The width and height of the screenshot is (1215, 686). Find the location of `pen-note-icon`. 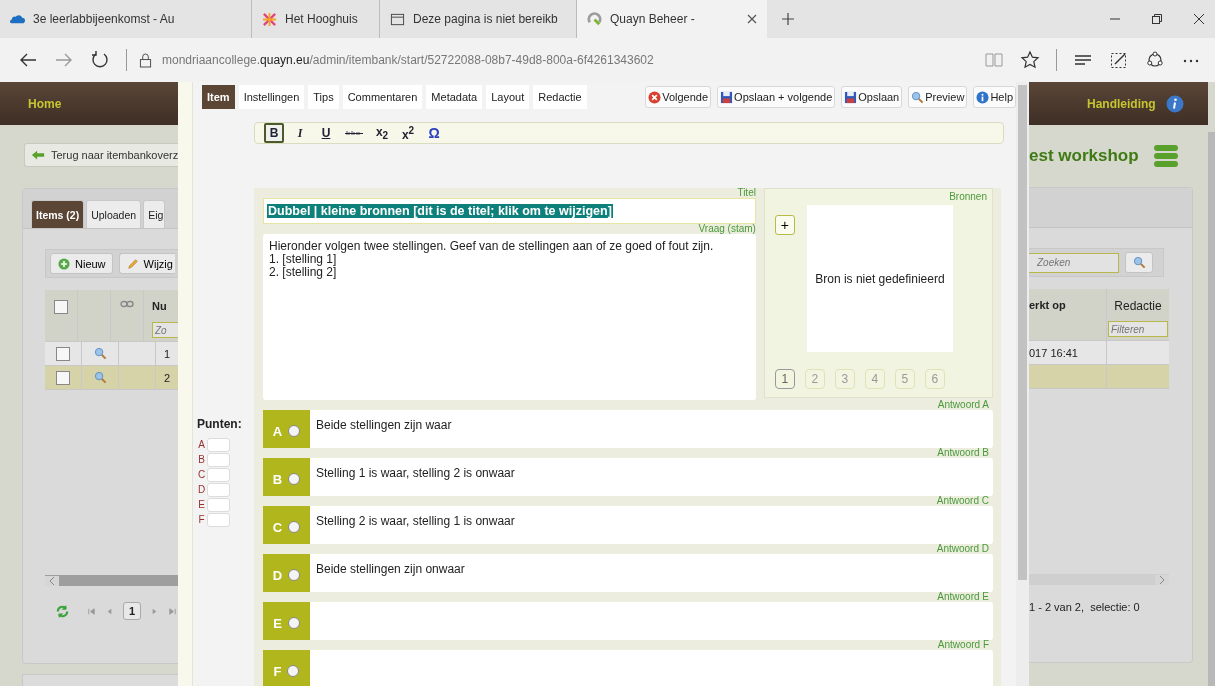

pen-note-icon is located at coordinates (1119, 60).